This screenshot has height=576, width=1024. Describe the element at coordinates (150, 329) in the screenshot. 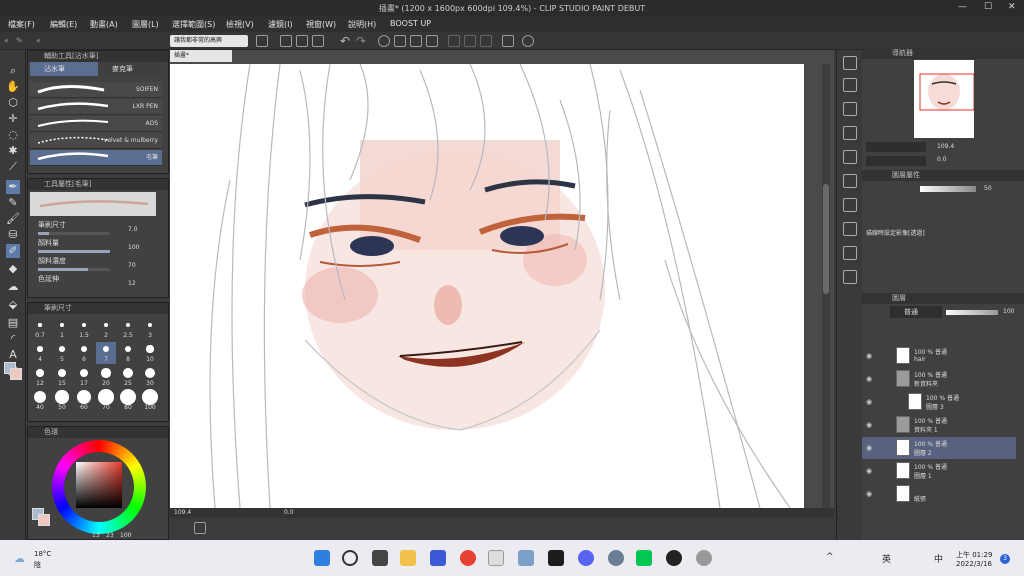

I see `brush-size-cell: 3` at that location.